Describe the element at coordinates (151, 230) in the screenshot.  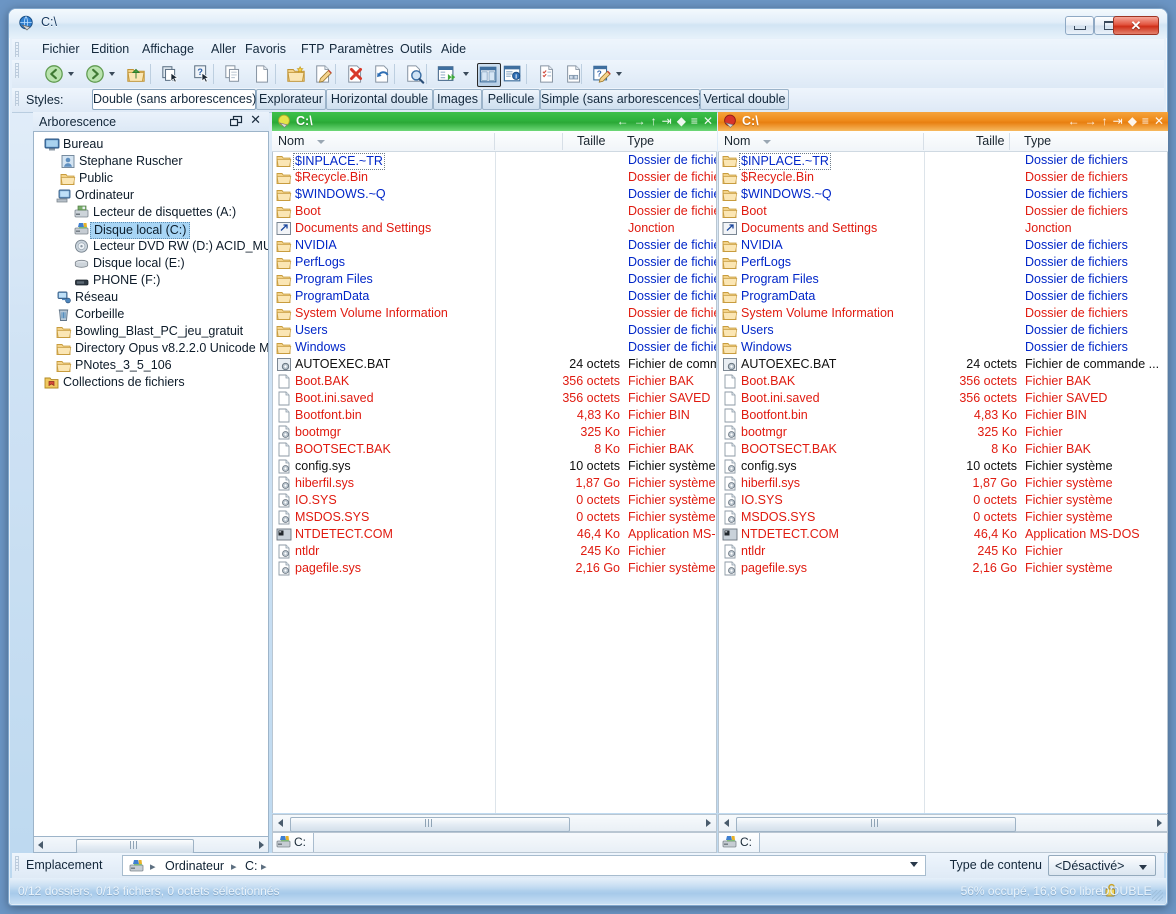
I see `tree-item-5: Disque local (C:)` at that location.